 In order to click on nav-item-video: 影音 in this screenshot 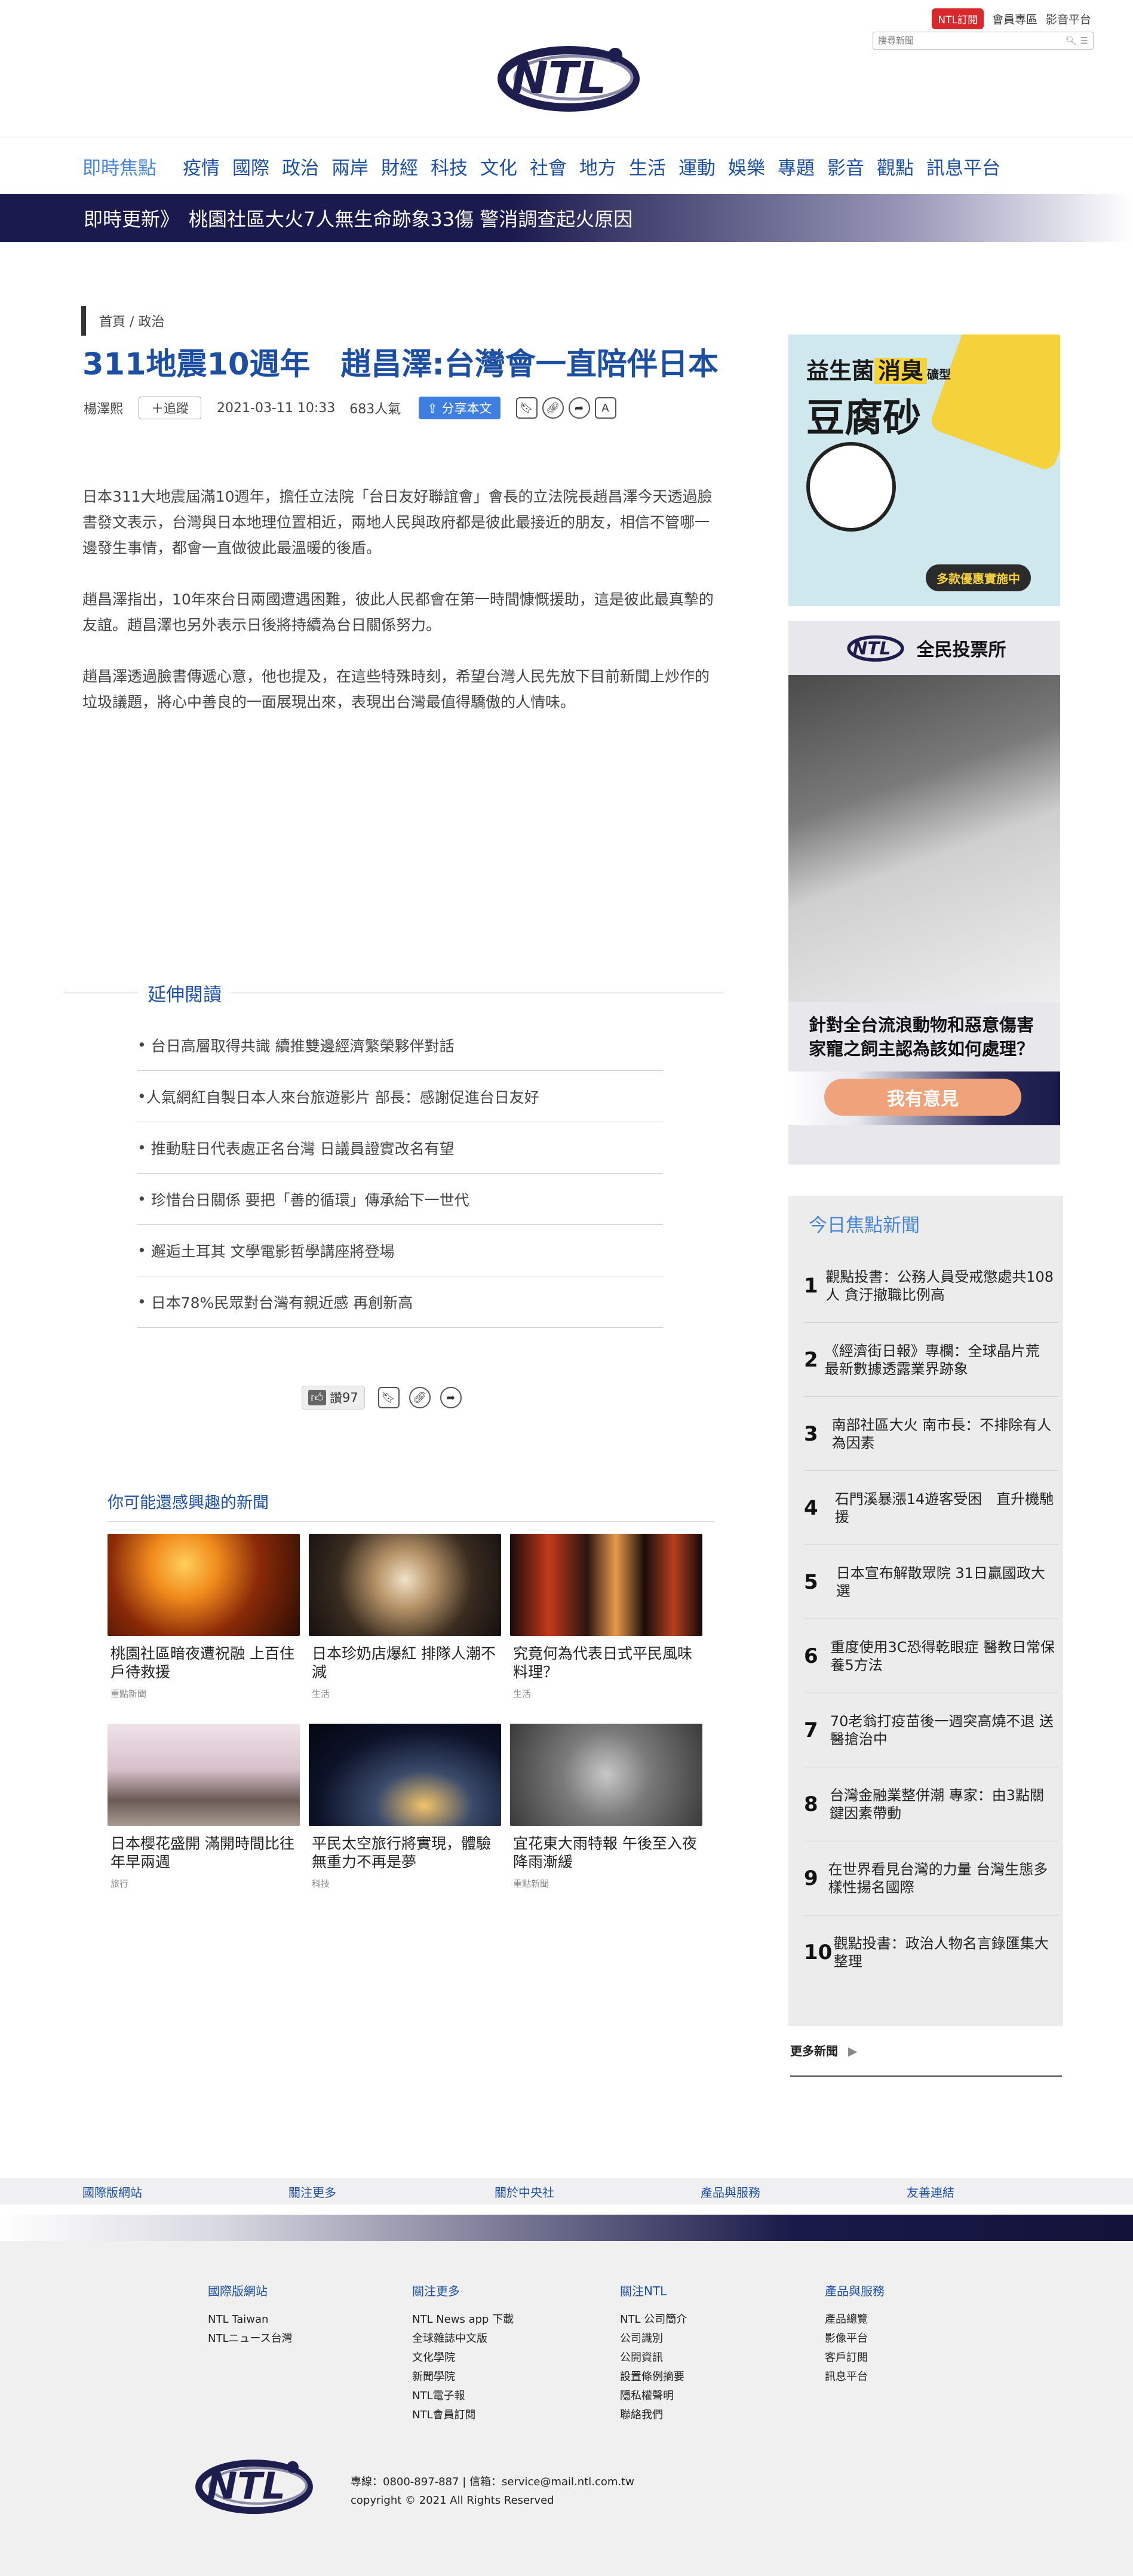, I will do `click(845, 166)`.